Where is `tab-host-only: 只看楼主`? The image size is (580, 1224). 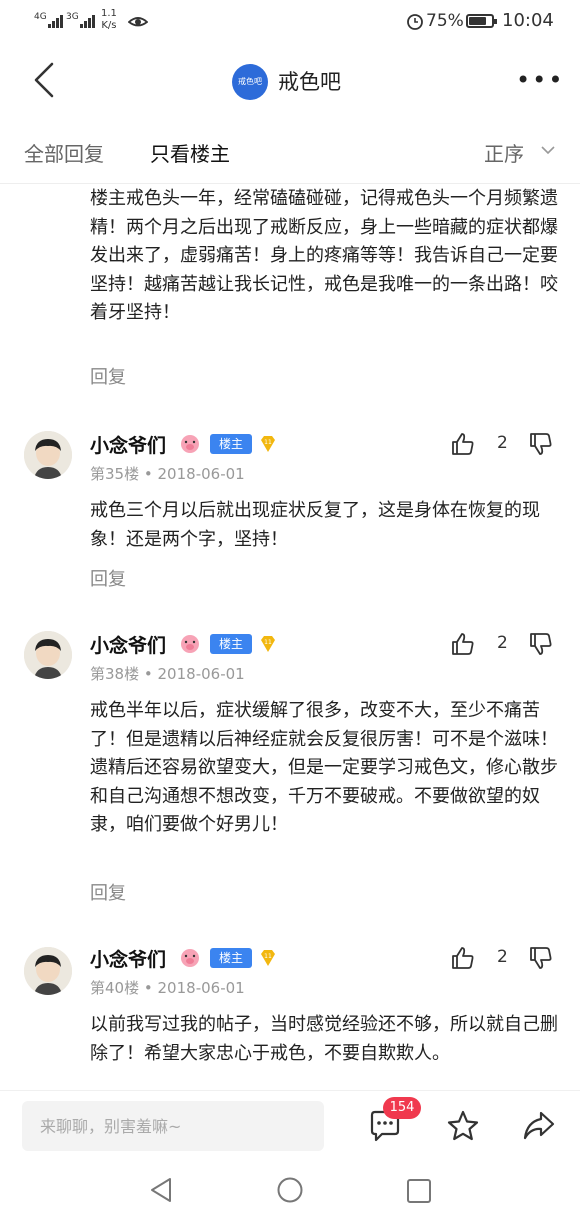
tab-host-only: 只看楼主 is located at coordinates (190, 152).